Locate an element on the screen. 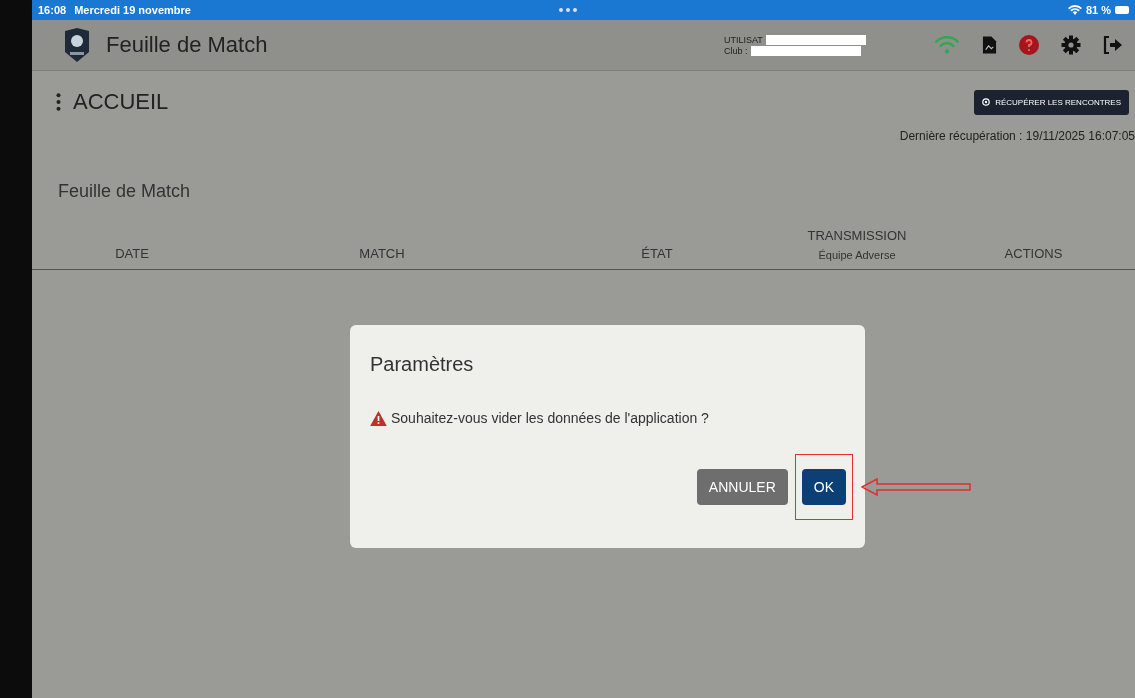  page-title: ACCUEIL is located at coordinates (121, 102).